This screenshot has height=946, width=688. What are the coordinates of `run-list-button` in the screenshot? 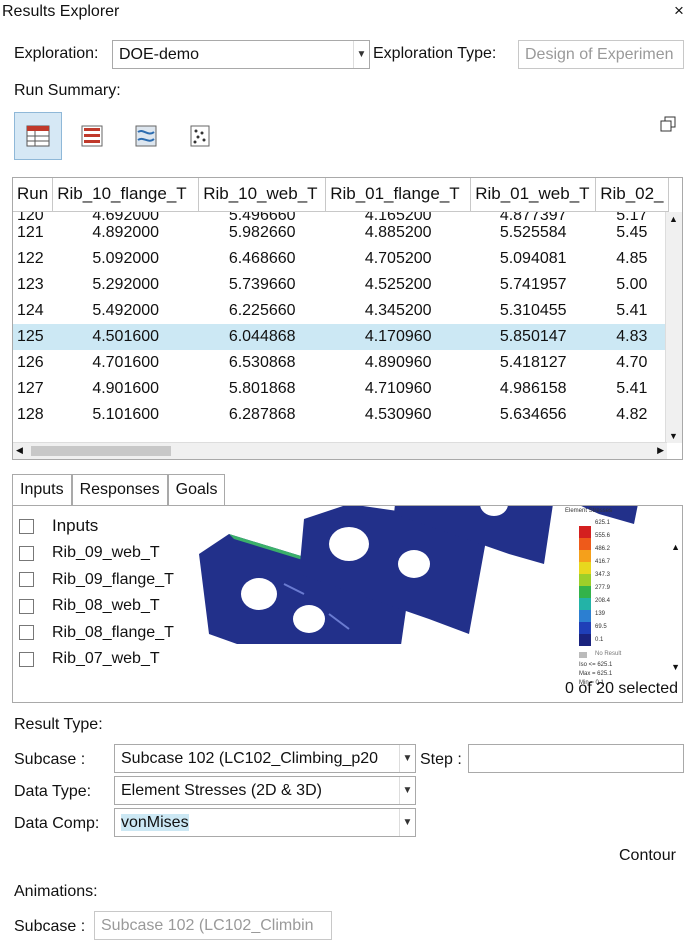 It's located at (92, 136).